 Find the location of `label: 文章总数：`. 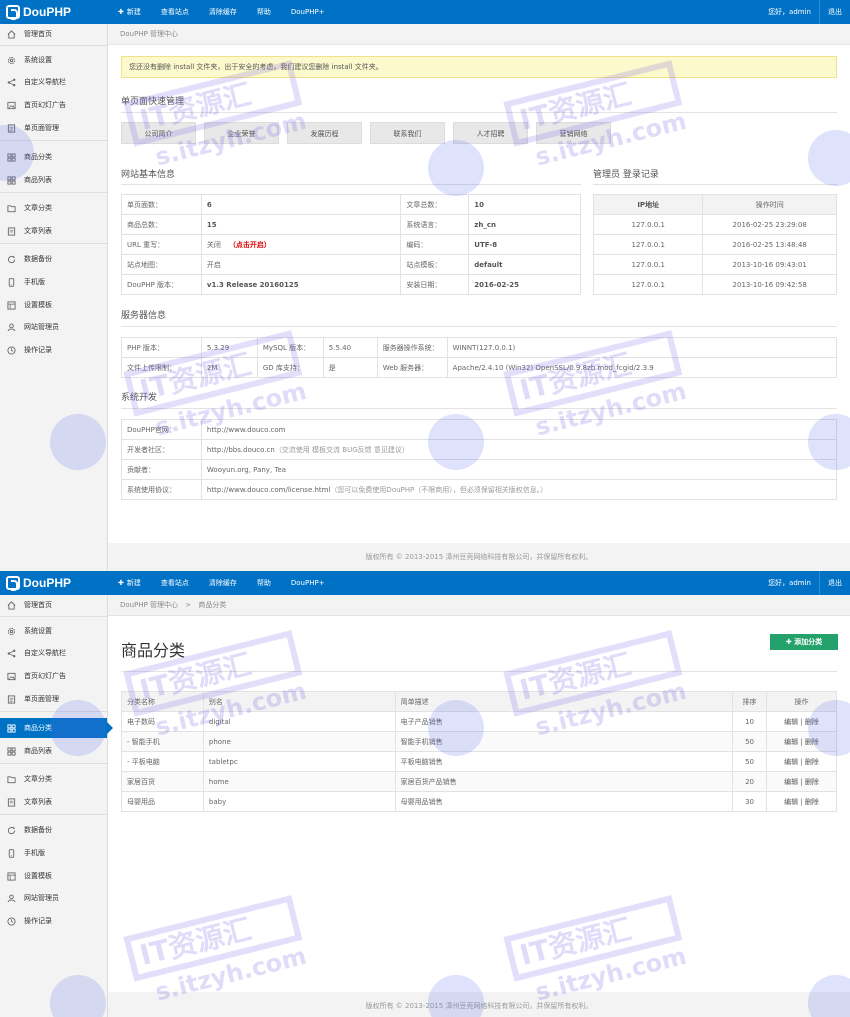

label: 文章总数： is located at coordinates (435, 204).